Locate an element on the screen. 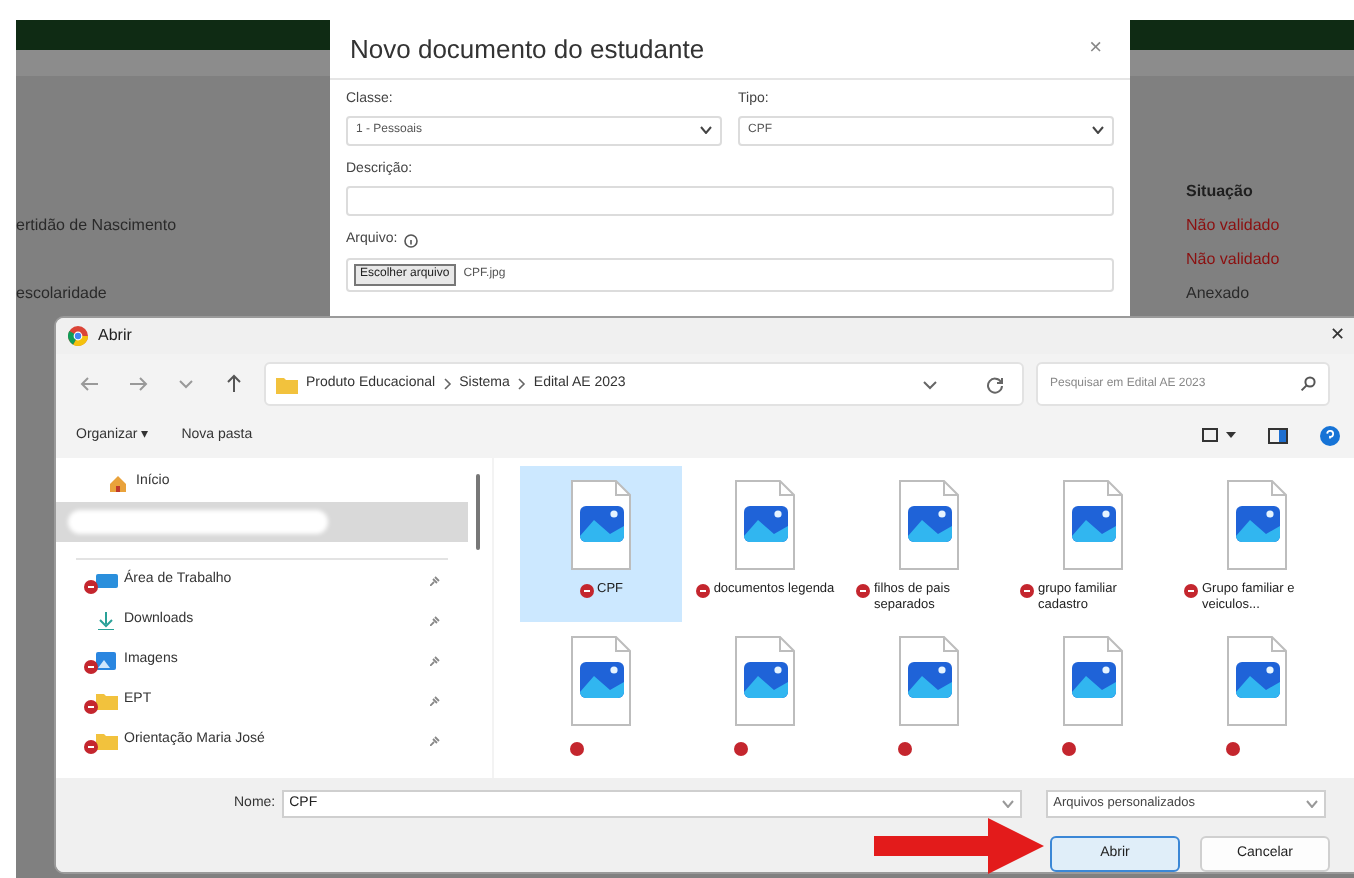  modal-title: Novo documento do estudante is located at coordinates (527, 49).